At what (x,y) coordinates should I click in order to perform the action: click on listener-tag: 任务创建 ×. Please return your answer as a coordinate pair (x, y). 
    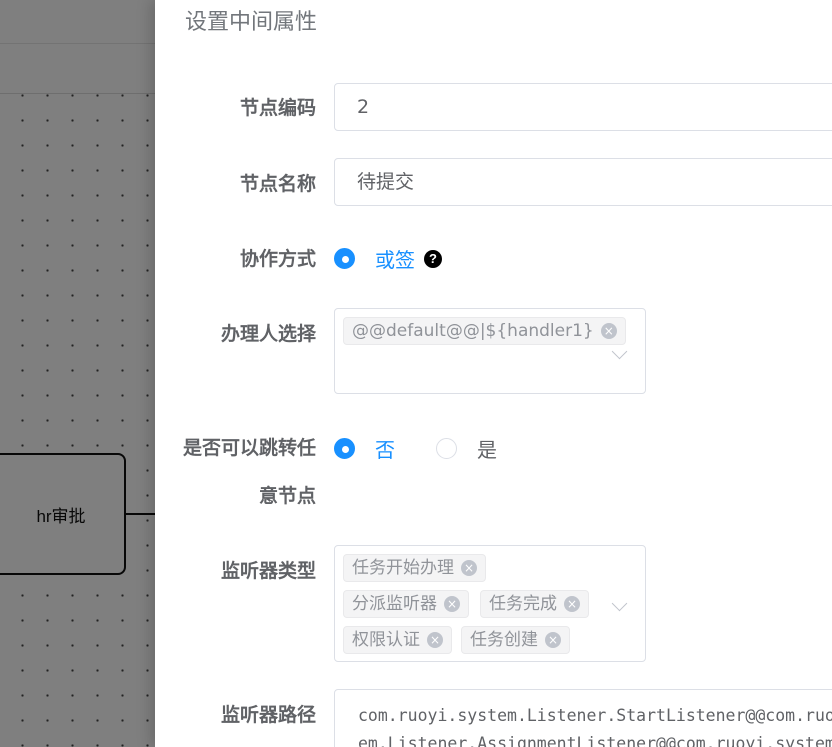
    Looking at the image, I should click on (515, 640).